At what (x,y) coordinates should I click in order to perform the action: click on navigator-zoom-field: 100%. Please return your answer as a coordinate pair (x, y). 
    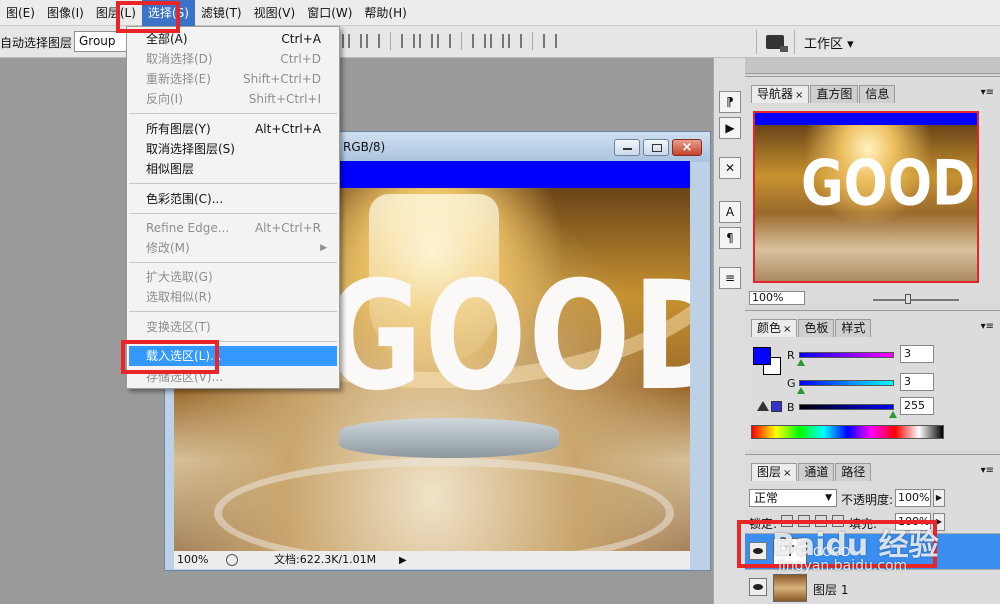
    Looking at the image, I should click on (777, 298).